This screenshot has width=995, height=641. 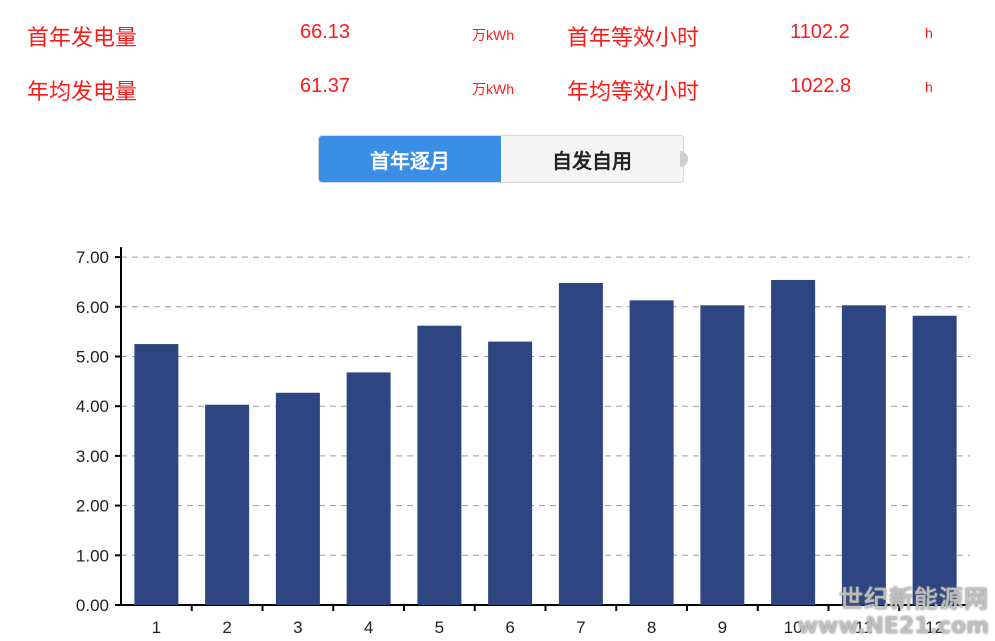 What do you see at coordinates (493, 35) in the screenshot?
I see `first-year-generation-unit: 万kWh` at bounding box center [493, 35].